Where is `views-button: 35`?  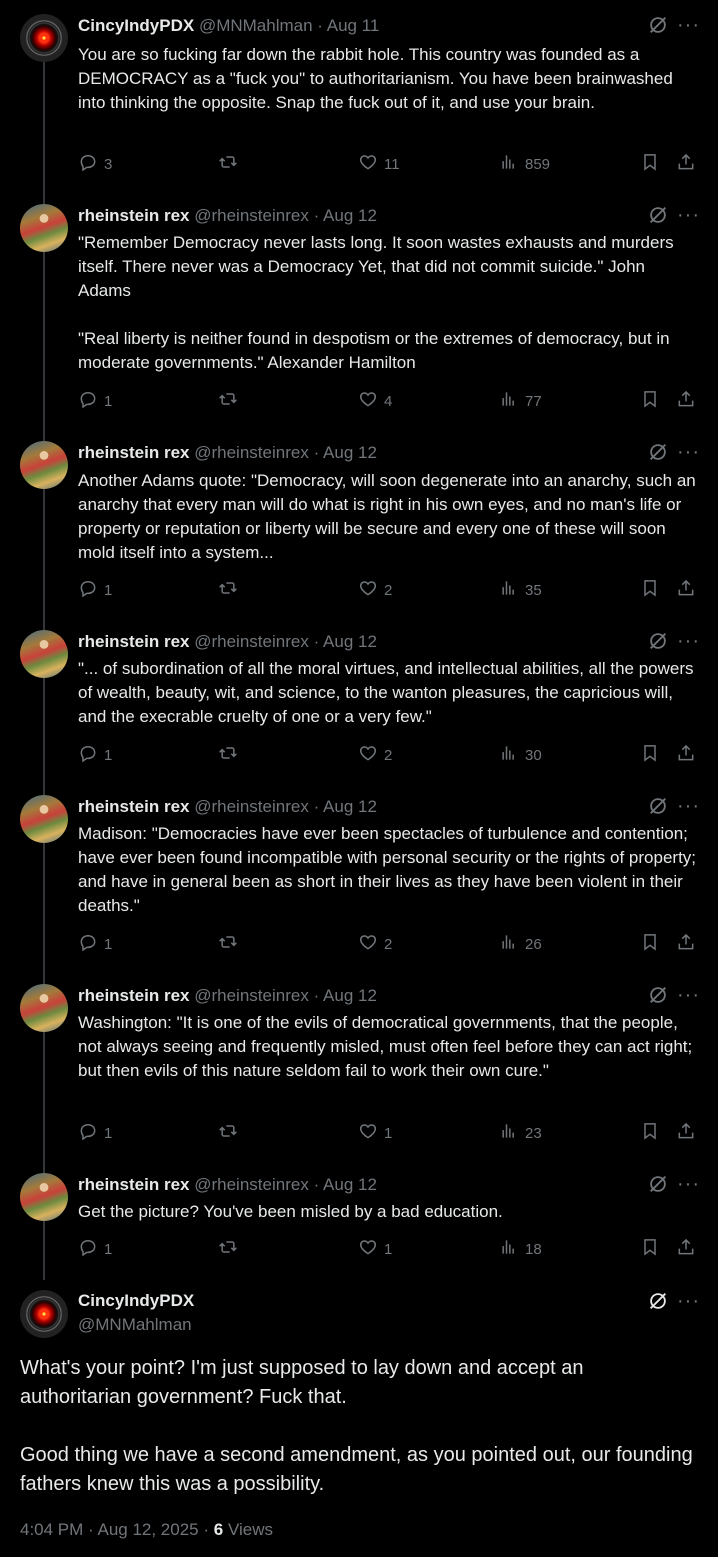
views-button: 35 is located at coordinates (520, 590).